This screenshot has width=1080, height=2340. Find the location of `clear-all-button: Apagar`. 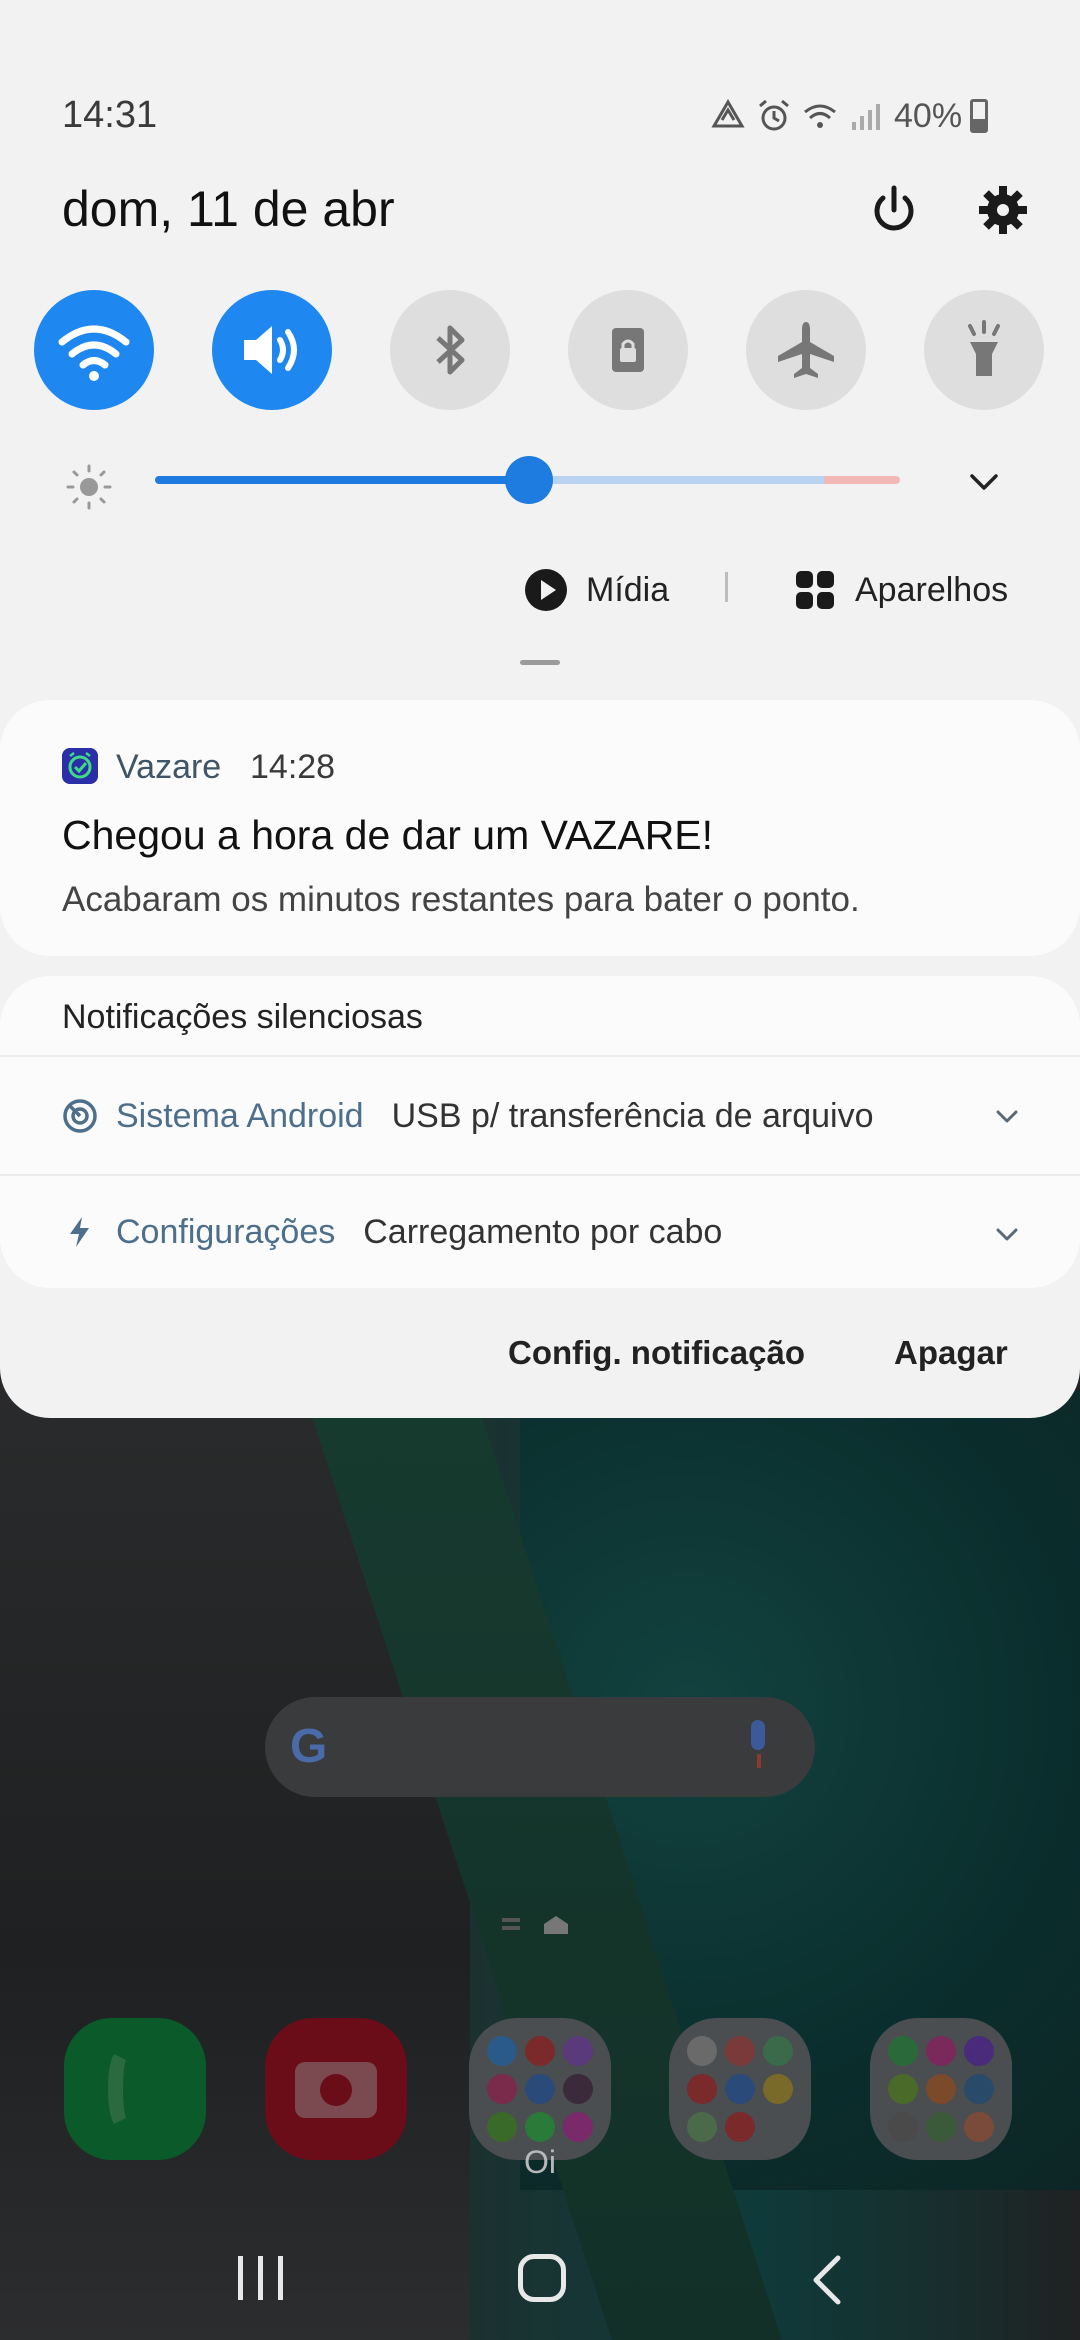

clear-all-button: Apagar is located at coordinates (951, 1353).